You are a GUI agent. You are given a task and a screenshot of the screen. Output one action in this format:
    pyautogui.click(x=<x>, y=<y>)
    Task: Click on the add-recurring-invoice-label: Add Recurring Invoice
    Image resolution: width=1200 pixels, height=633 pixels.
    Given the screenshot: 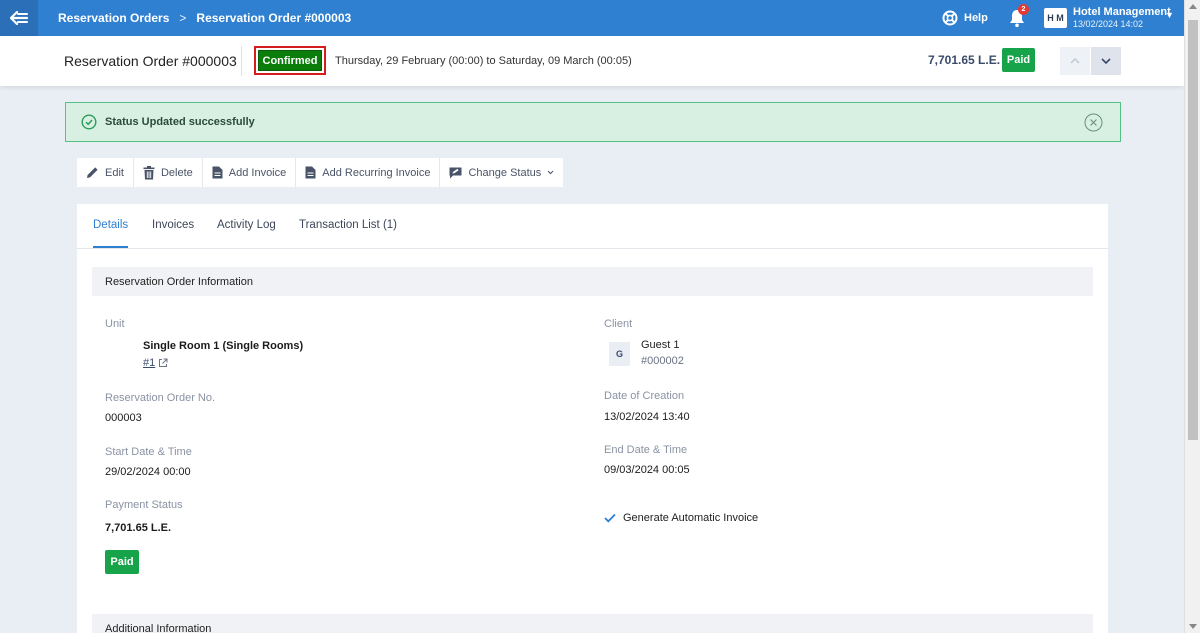 What is the action you would take?
    pyautogui.click(x=376, y=172)
    